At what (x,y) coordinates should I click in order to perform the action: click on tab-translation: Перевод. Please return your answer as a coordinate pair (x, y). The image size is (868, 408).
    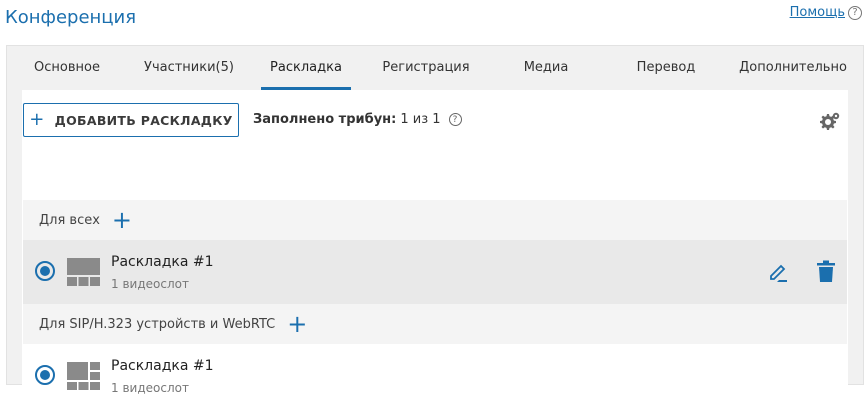
    Looking at the image, I should click on (666, 68).